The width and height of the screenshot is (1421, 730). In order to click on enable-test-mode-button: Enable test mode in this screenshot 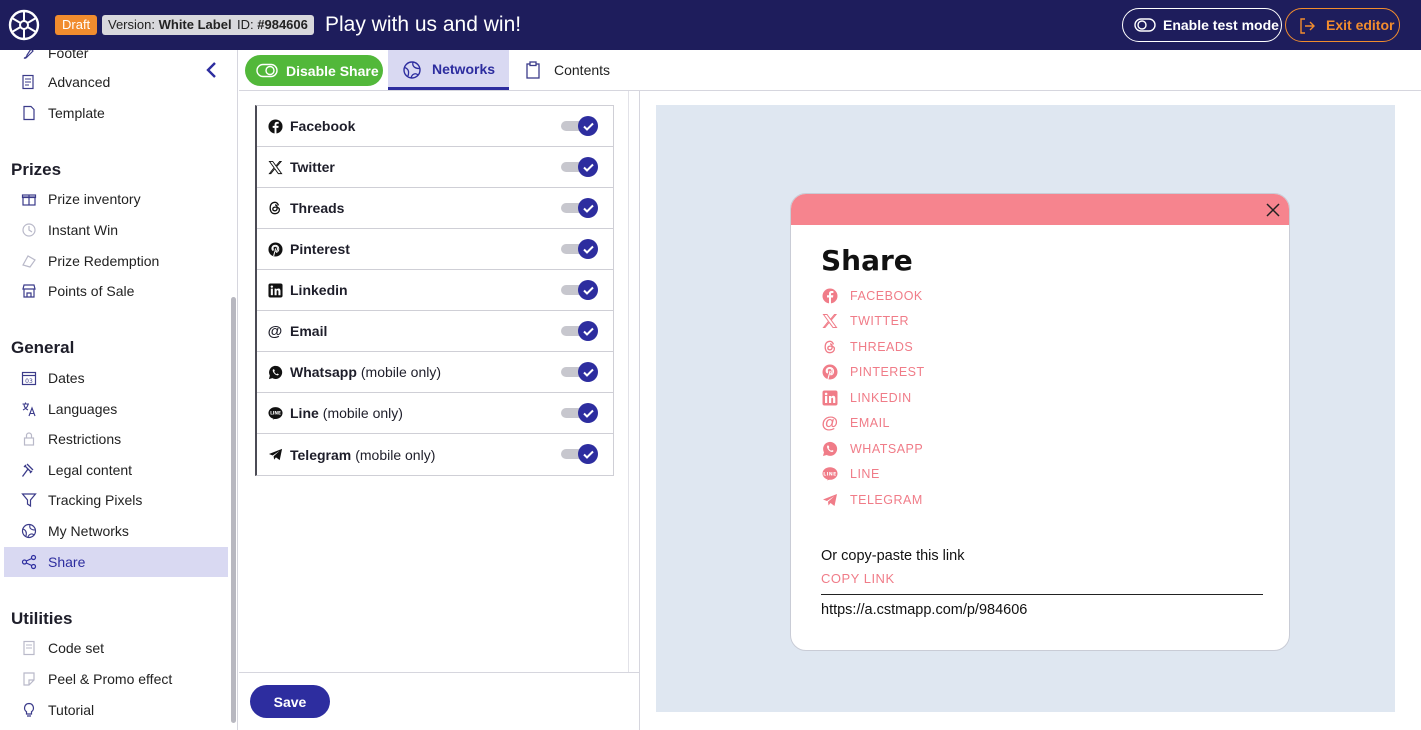, I will do `click(1202, 25)`.